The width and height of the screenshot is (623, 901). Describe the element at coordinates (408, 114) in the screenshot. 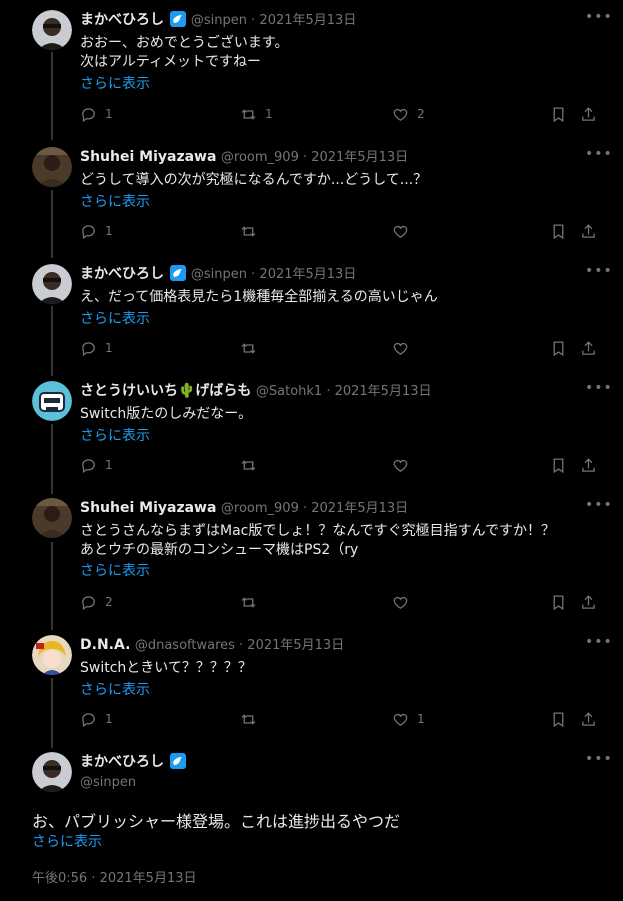

I see `like-button: 2` at that location.